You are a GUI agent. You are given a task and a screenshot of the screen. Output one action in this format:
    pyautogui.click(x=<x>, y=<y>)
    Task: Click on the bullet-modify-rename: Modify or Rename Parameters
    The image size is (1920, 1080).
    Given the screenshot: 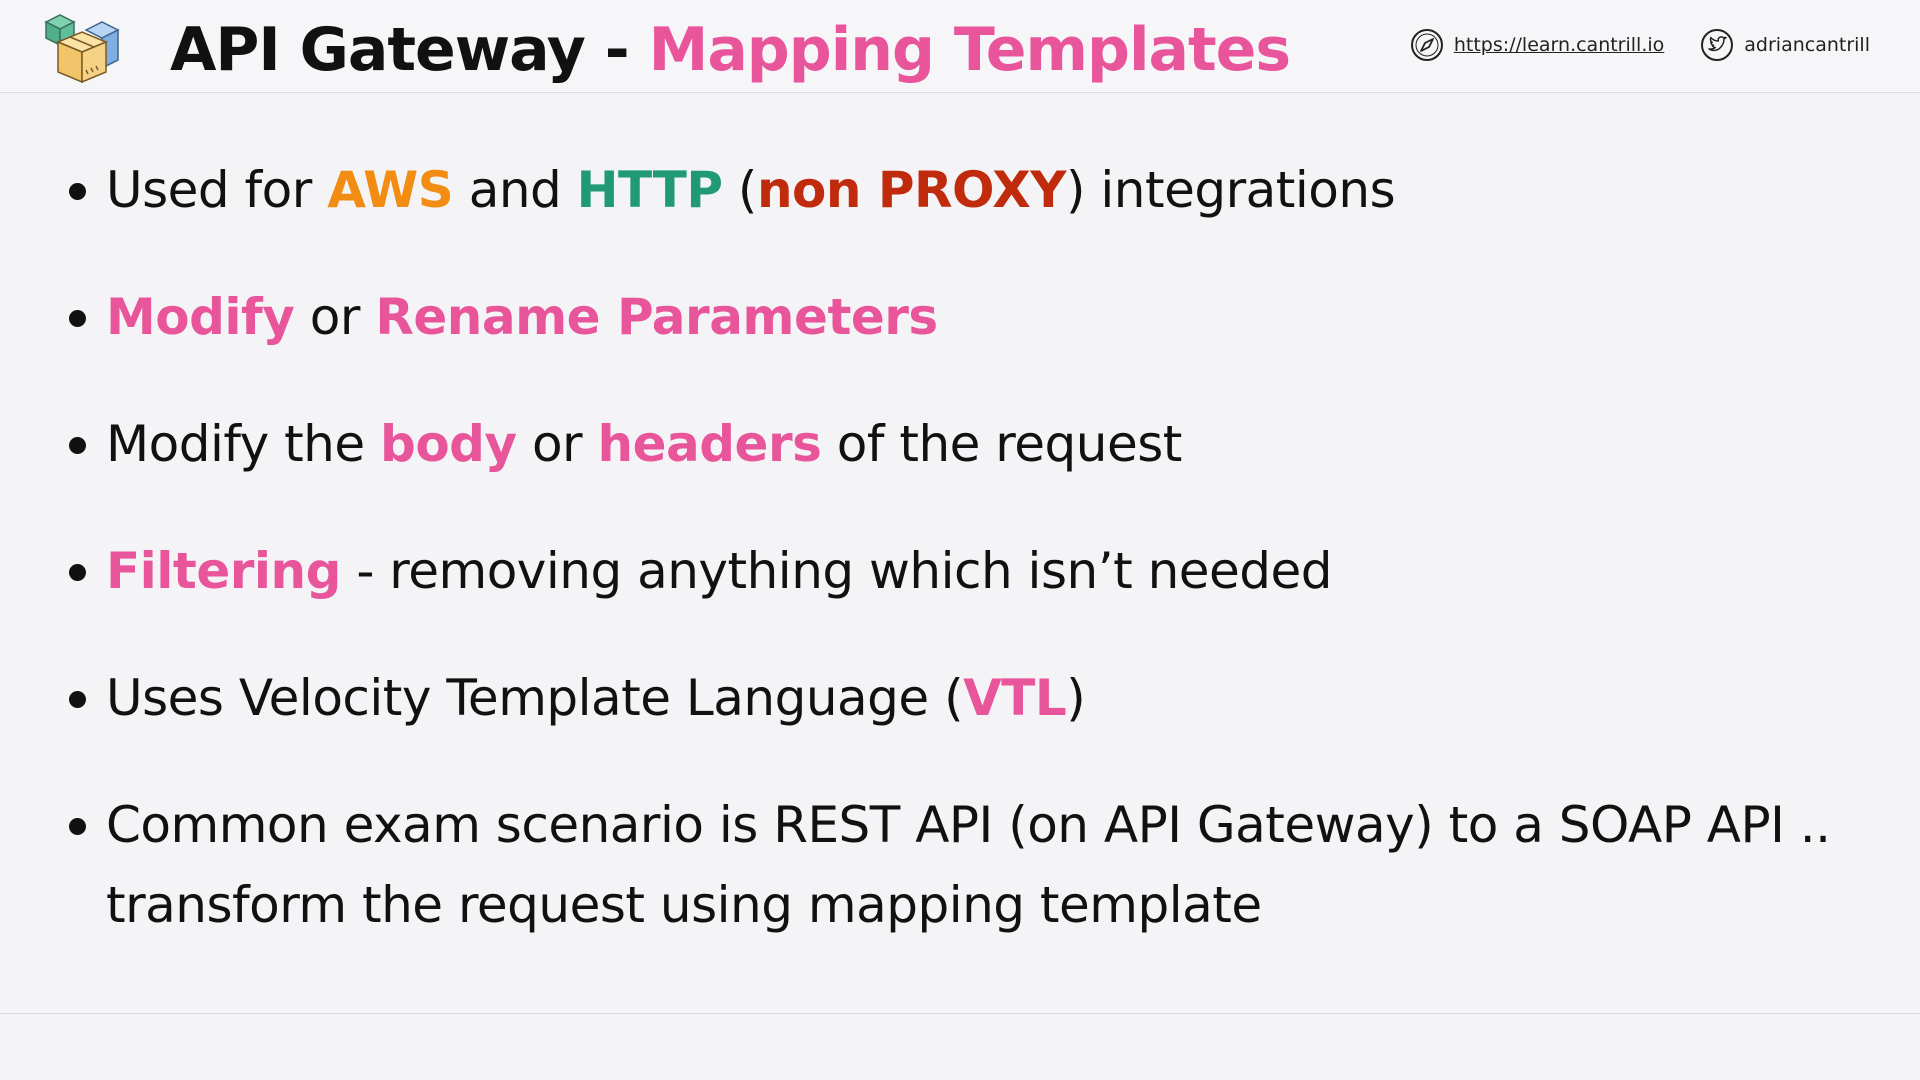 What is the action you would take?
    pyautogui.click(x=966, y=317)
    